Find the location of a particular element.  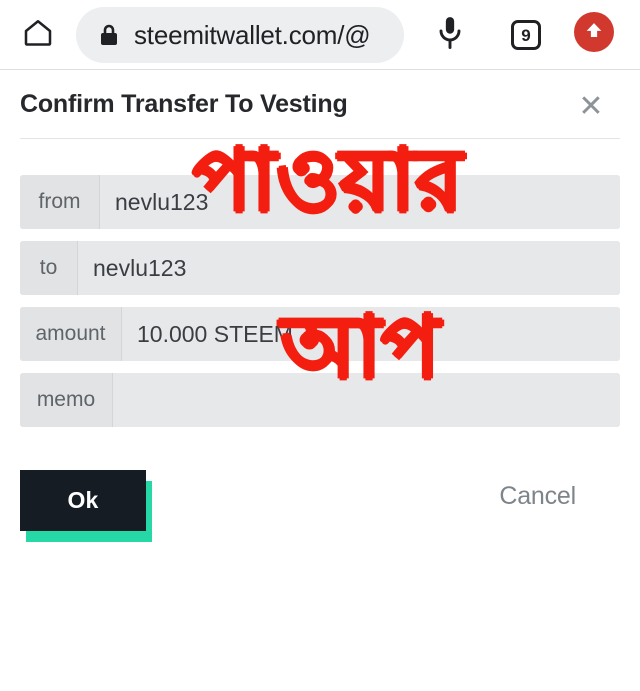

title-divider is located at coordinates (320, 138).